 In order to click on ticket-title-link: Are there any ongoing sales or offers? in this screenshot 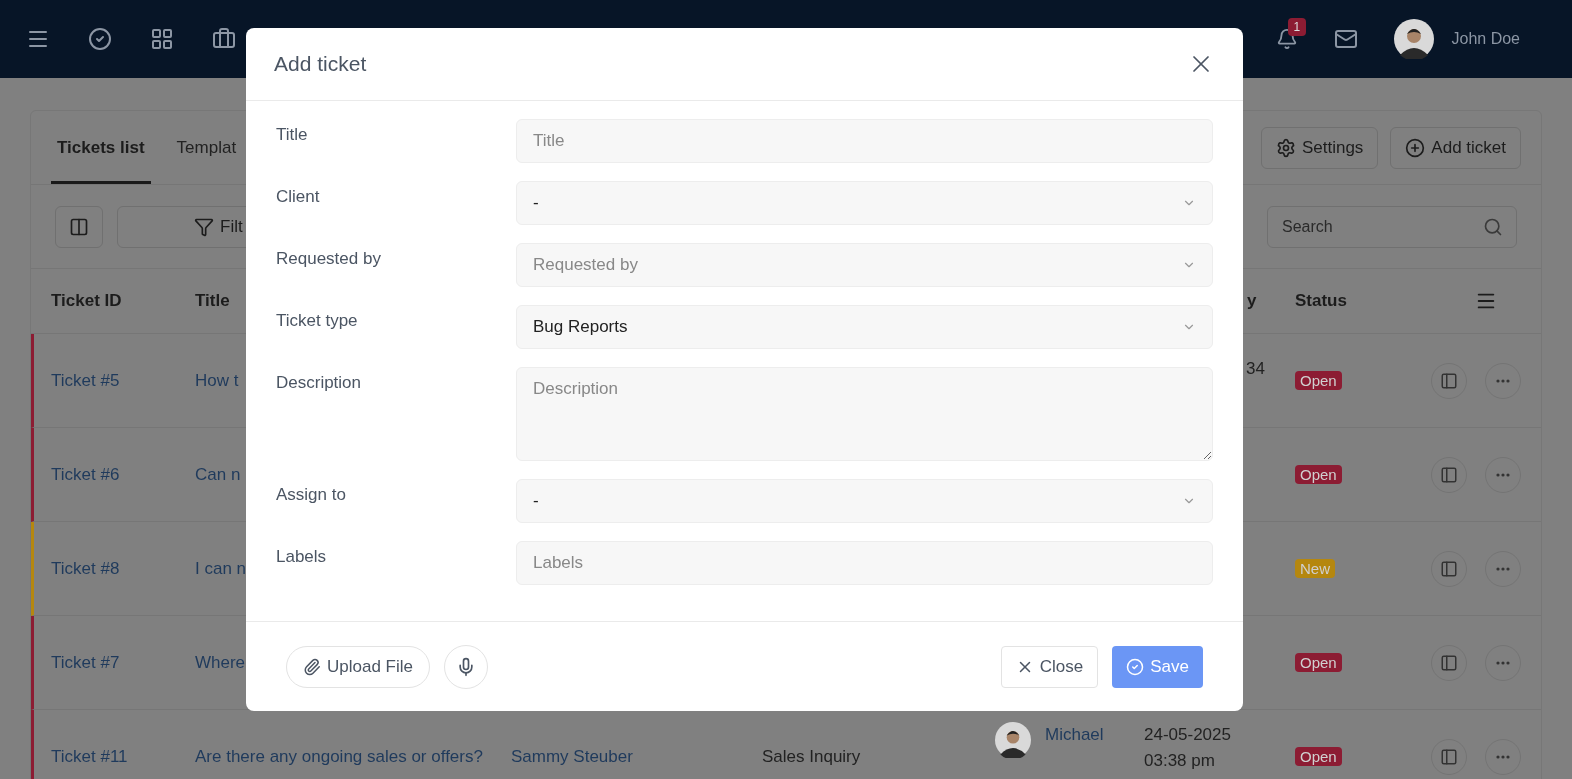, I will do `click(343, 756)`.